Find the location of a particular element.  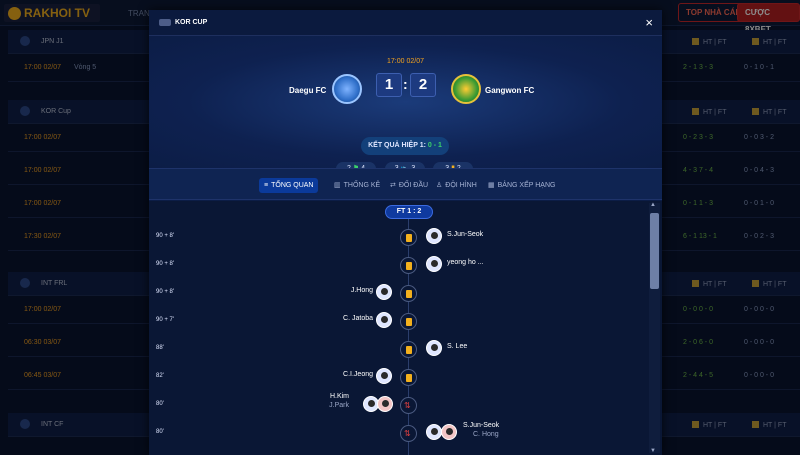

table-icon: ▦ is located at coordinates (491, 185).